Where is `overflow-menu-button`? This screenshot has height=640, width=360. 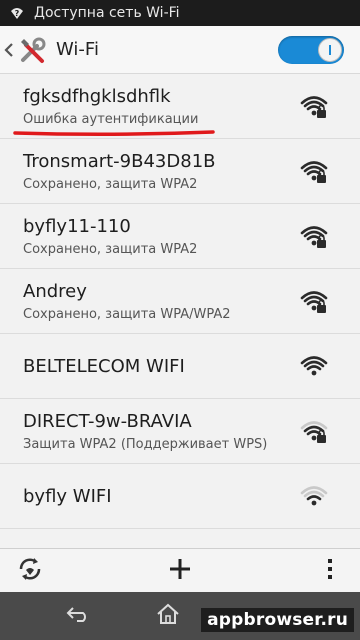
overflow-menu-button is located at coordinates (330, 571).